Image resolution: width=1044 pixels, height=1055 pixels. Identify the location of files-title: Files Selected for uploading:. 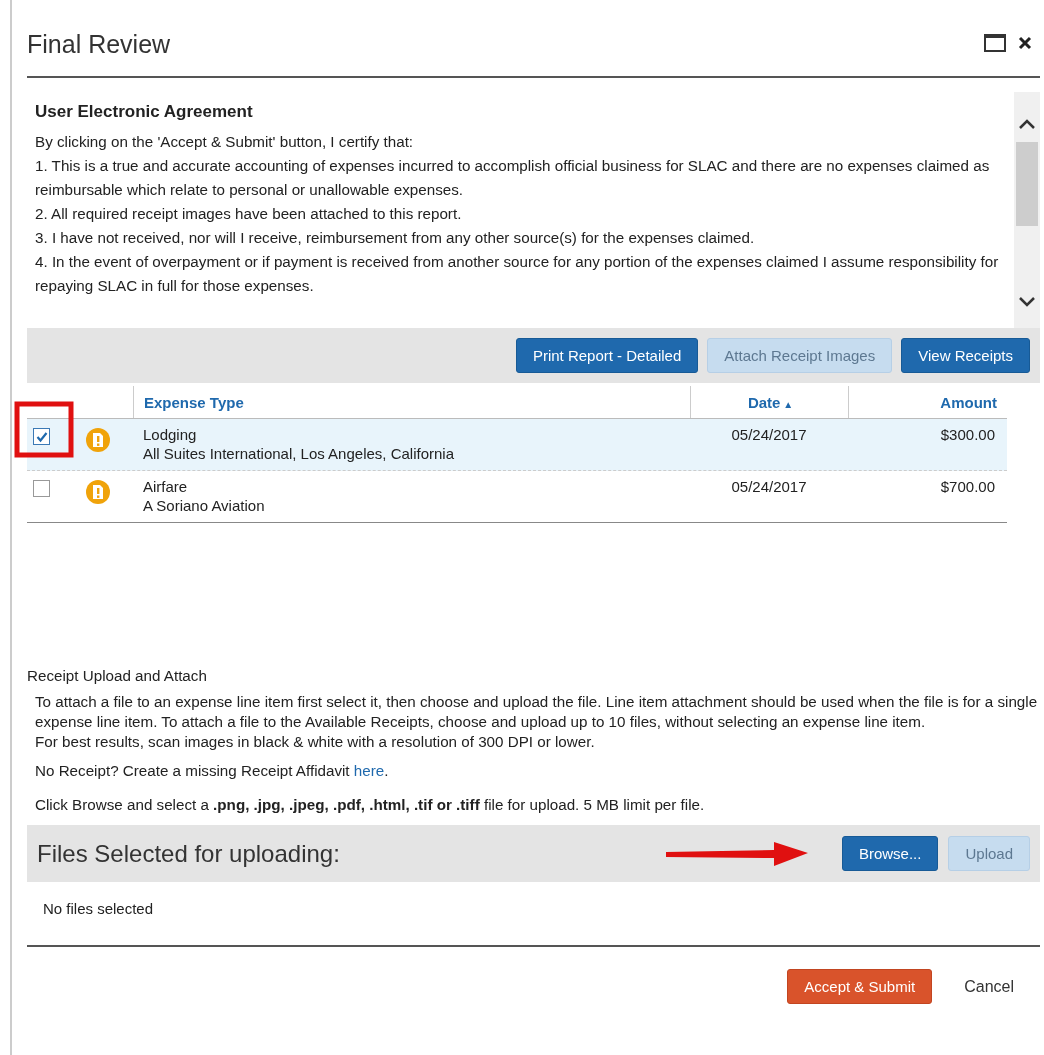
(188, 853).